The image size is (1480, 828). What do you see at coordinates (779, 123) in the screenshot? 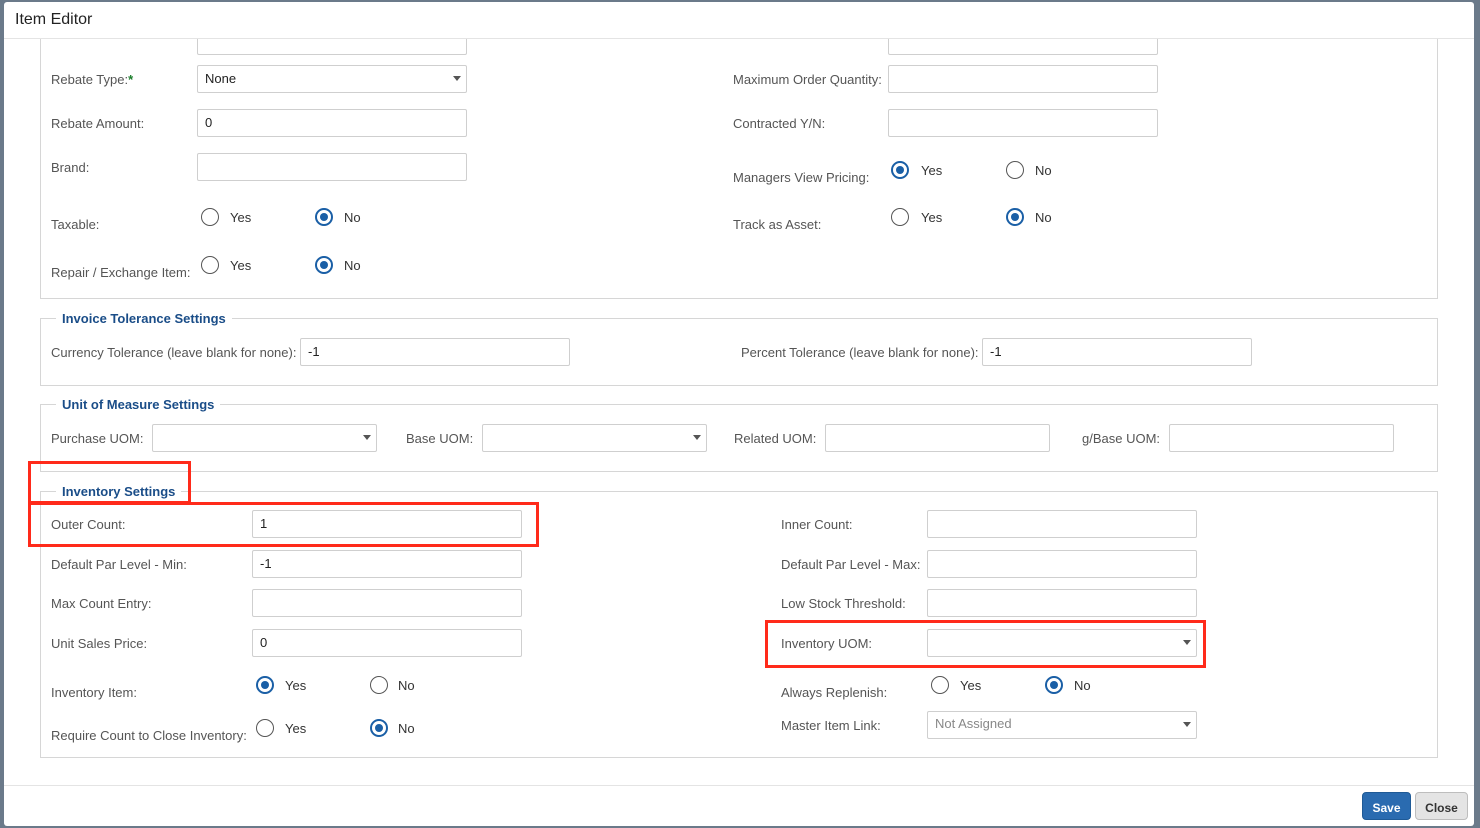
I see `contracted-label: Contracted Y/N:` at bounding box center [779, 123].